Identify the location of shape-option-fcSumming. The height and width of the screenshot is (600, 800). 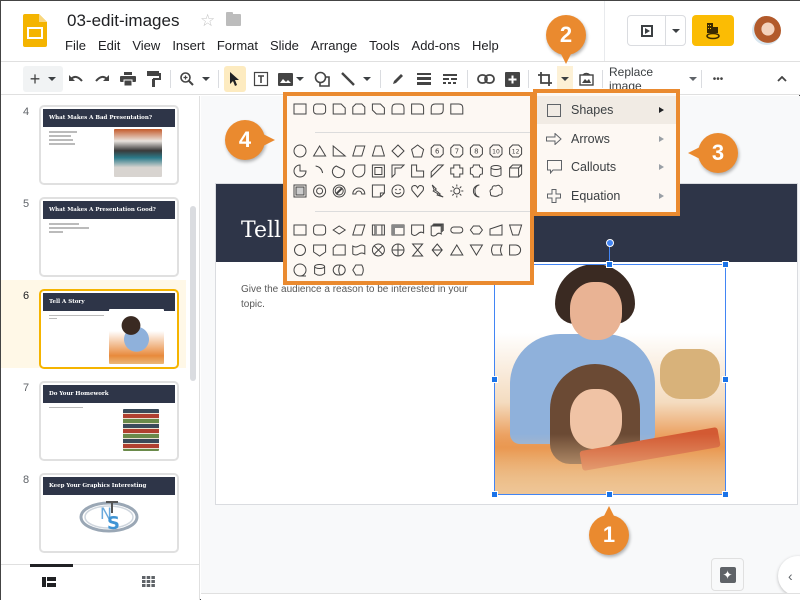
(378, 250).